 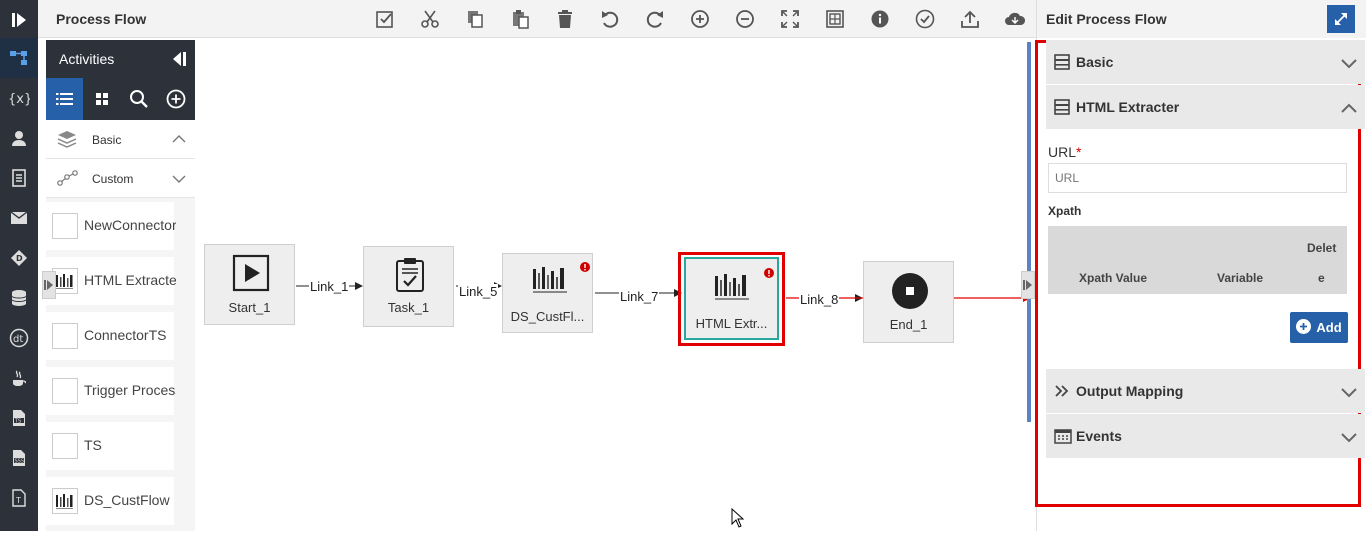 What do you see at coordinates (175, 99) in the screenshot?
I see `add-activity-icon` at bounding box center [175, 99].